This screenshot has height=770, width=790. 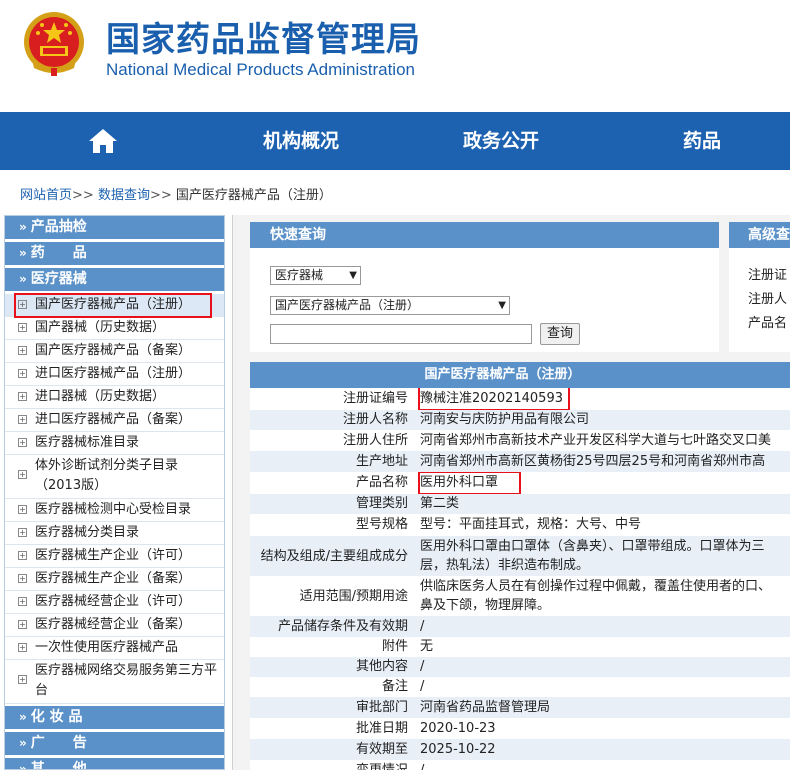 What do you see at coordinates (46, 195) in the screenshot?
I see `breadcrumb-home-link: 网站首页` at bounding box center [46, 195].